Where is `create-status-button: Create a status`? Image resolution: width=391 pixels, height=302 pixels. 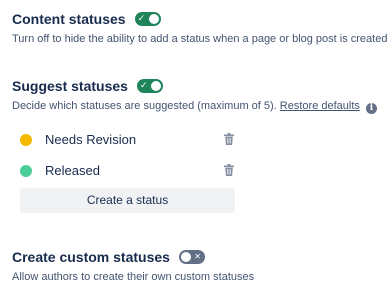 create-status-button: Create a status is located at coordinates (127, 200).